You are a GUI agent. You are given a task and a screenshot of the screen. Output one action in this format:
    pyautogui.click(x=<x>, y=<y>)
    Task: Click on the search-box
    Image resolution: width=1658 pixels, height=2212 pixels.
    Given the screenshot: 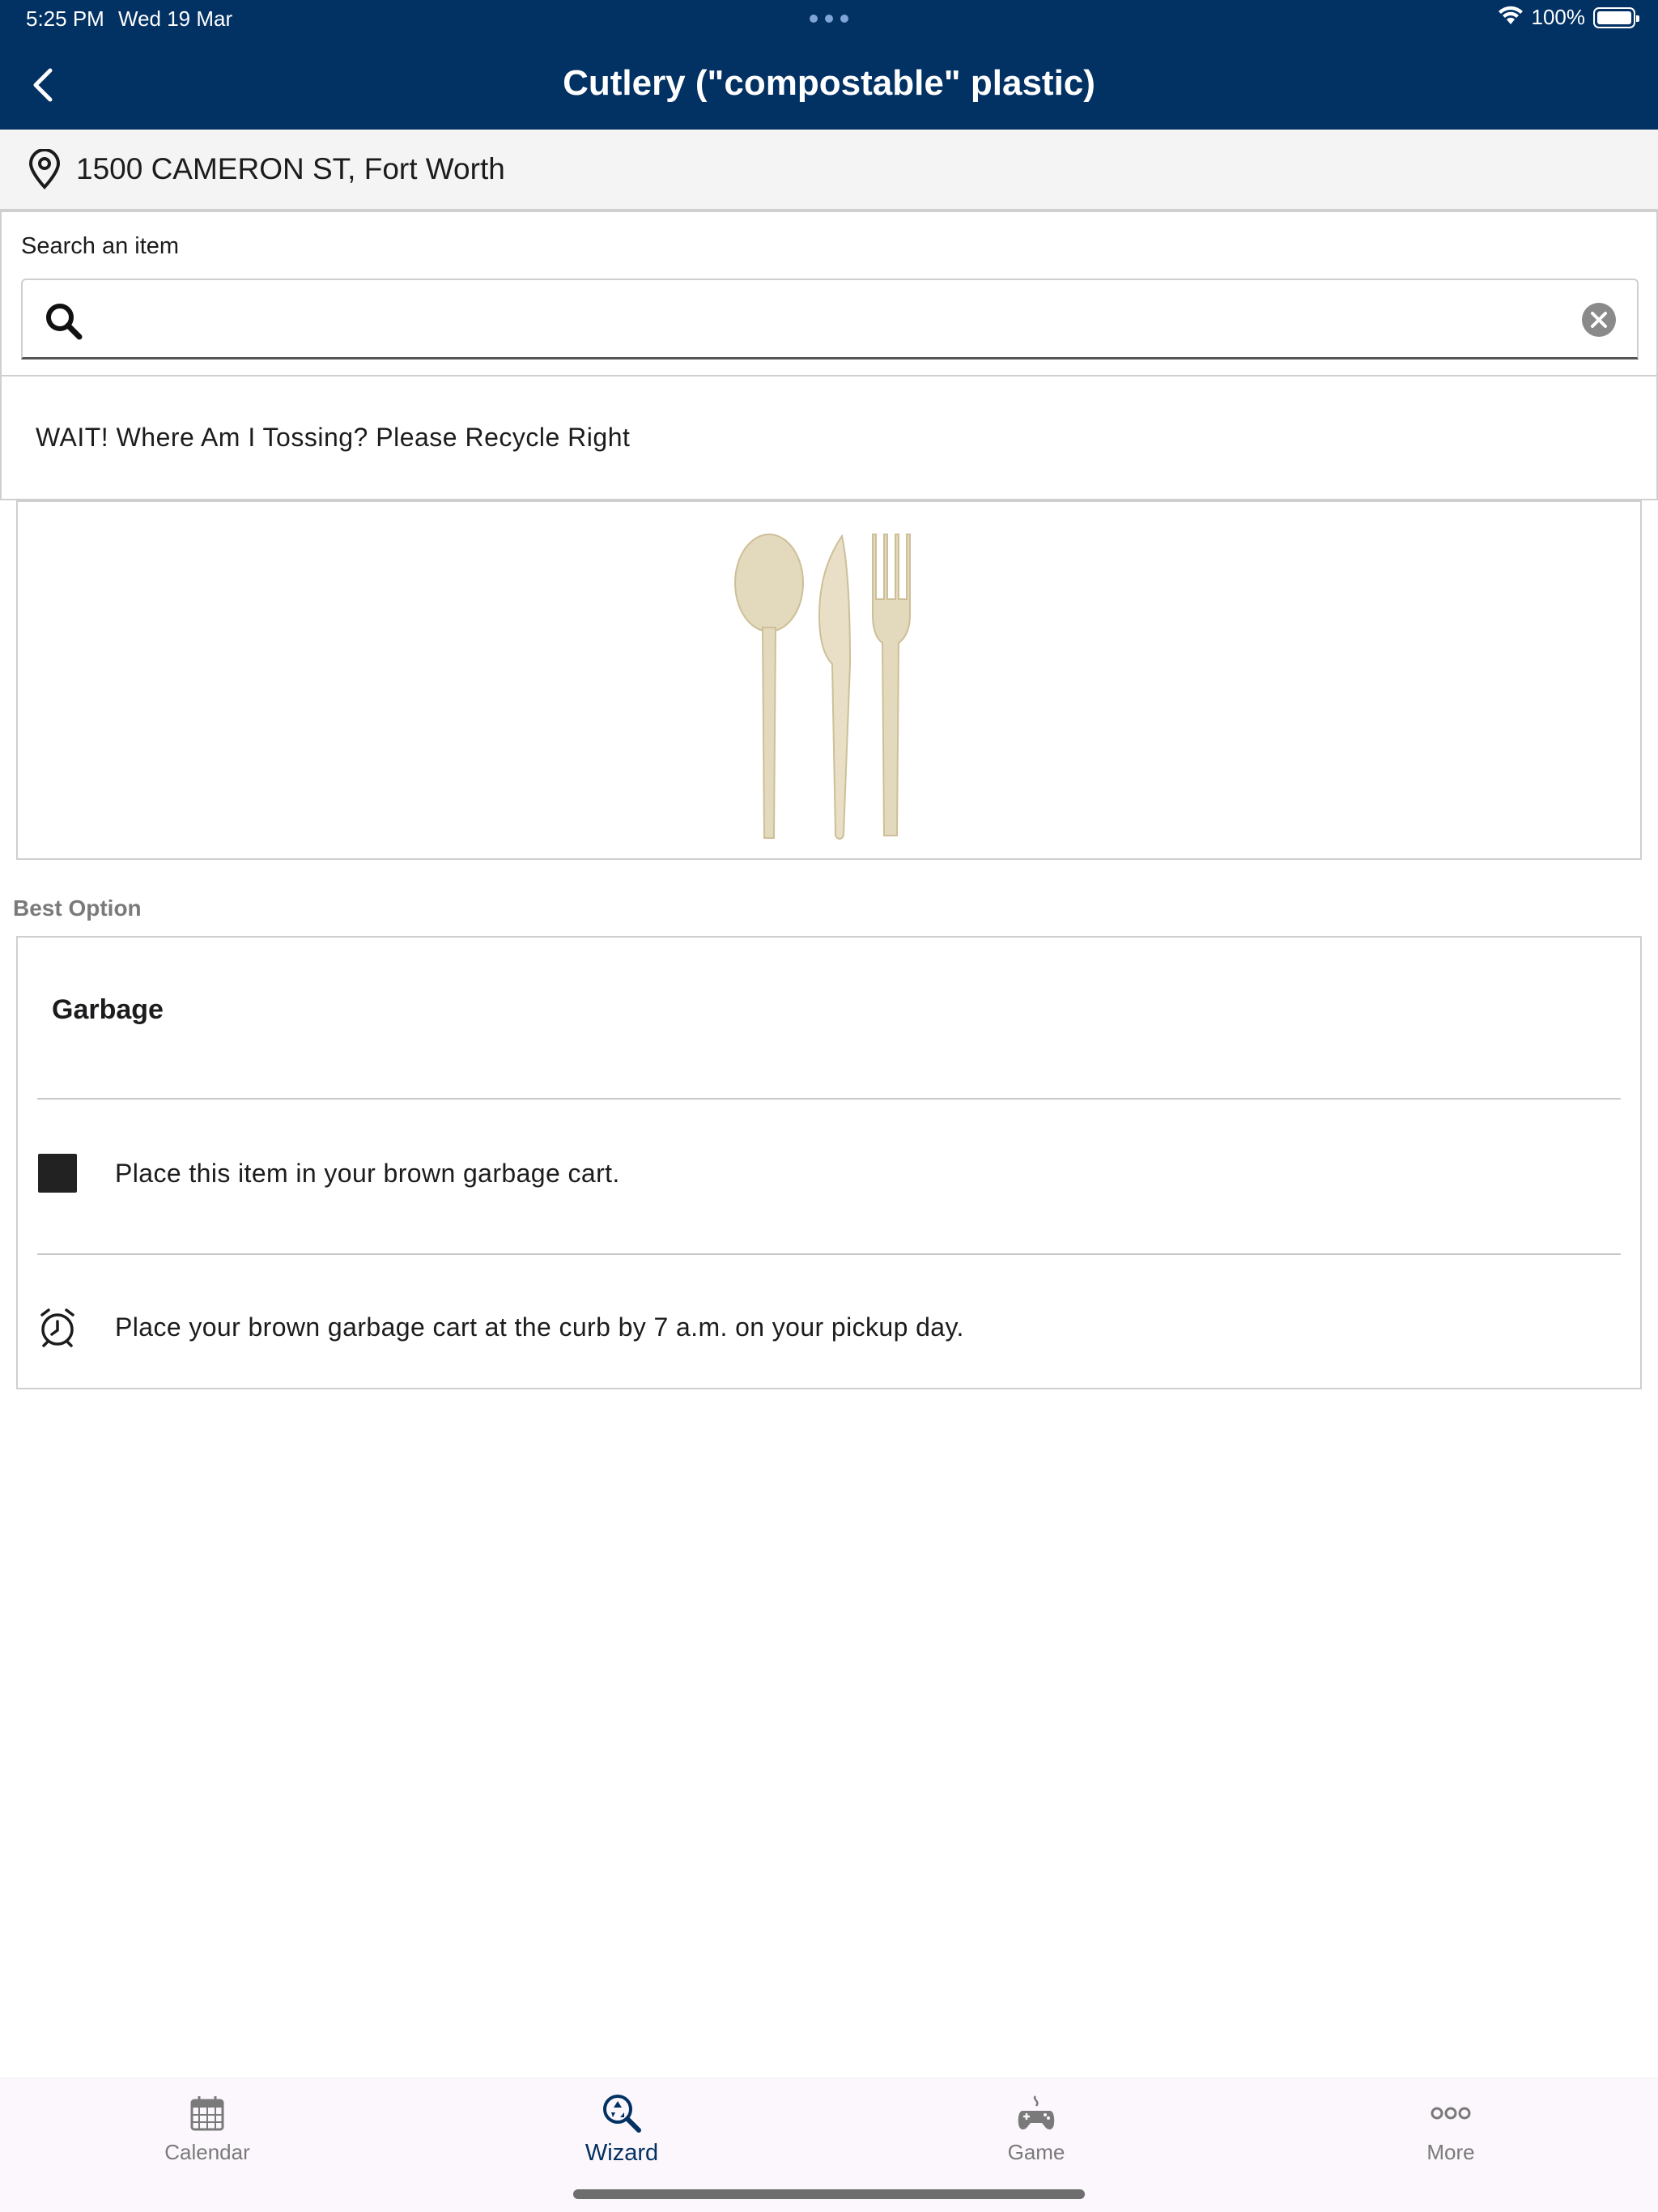 What is the action you would take?
    pyautogui.click(x=830, y=319)
    